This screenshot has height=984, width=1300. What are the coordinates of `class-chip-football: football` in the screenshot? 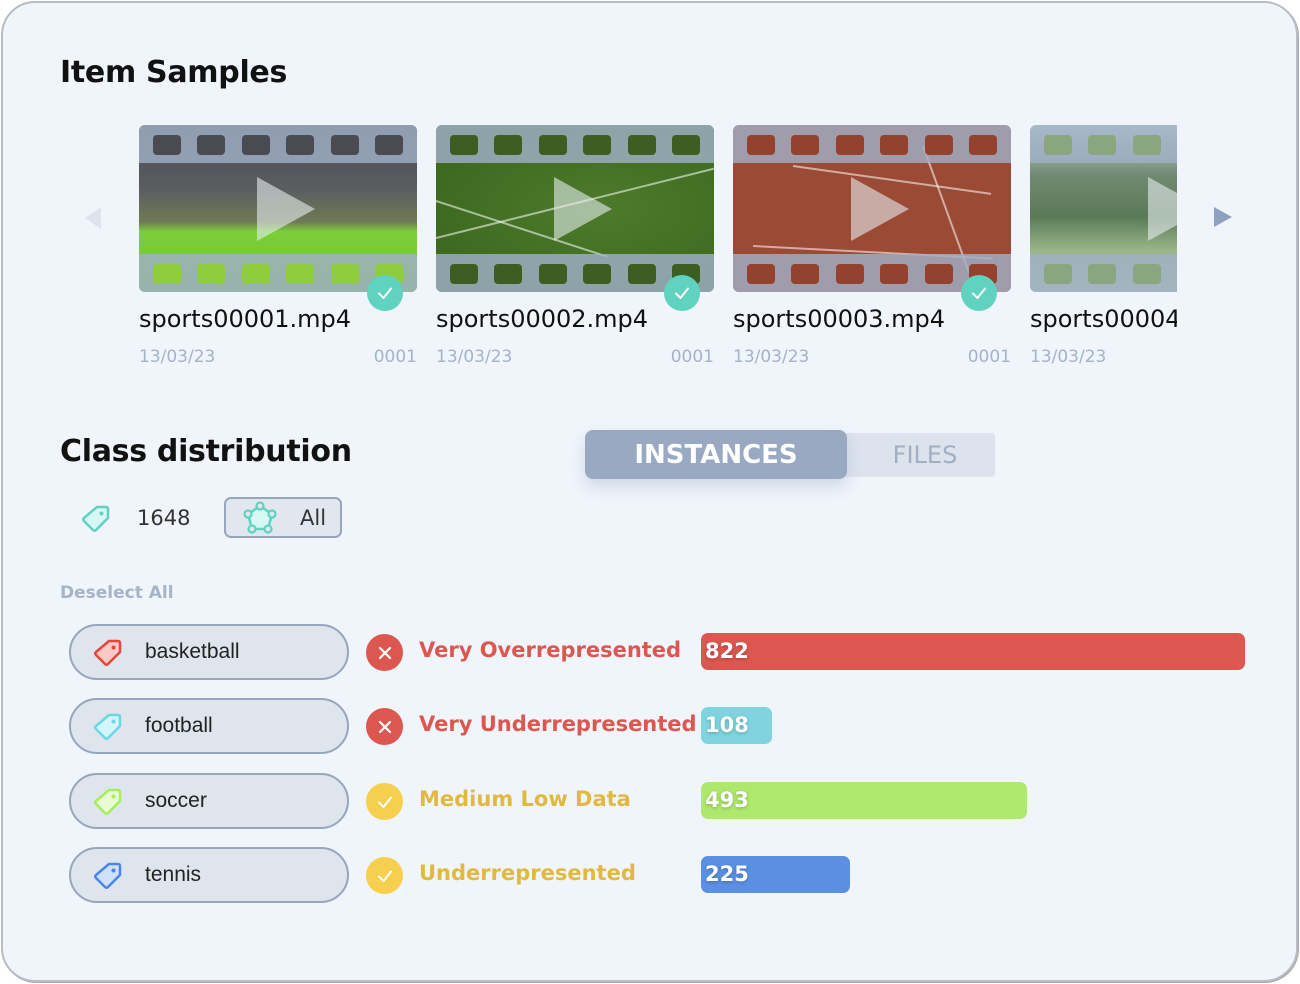 It's located at (209, 726).